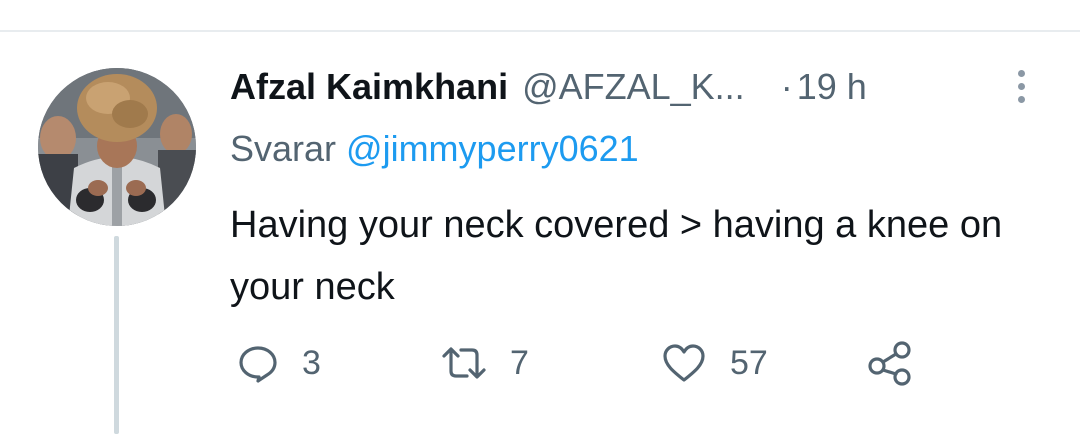 The image size is (1080, 434). Describe the element at coordinates (749, 362) in the screenshot. I see `like-count: 57` at that location.